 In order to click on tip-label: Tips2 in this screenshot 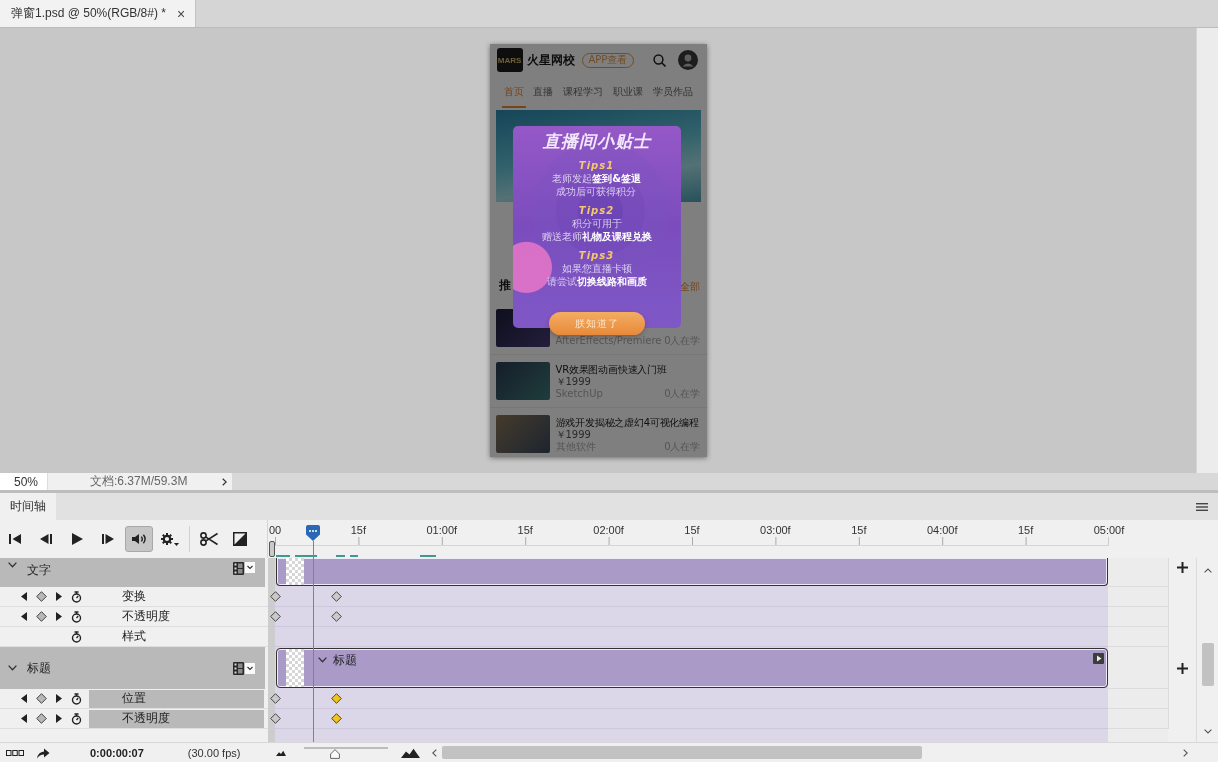, I will do `click(596, 211)`.